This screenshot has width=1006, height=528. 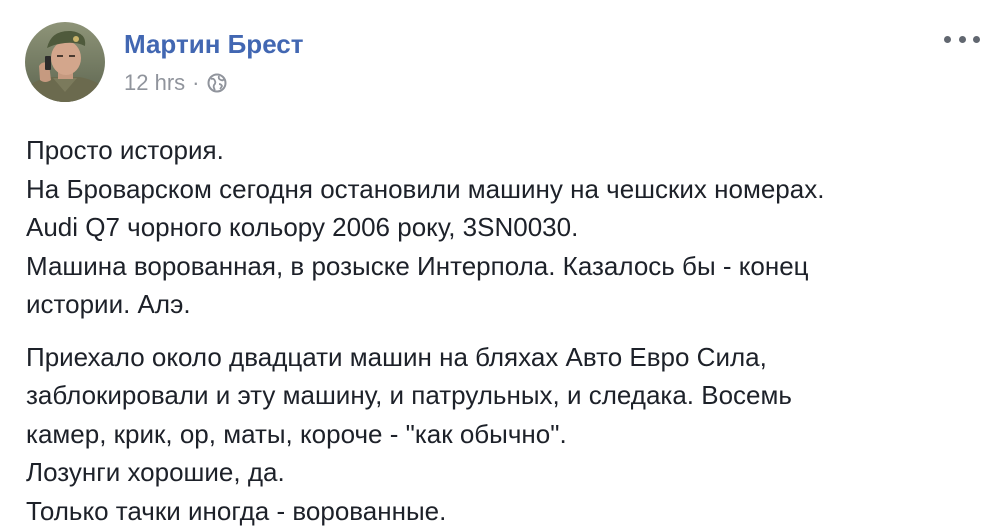 I want to click on post-meta: 12 hrs ·, so click(x=175, y=83).